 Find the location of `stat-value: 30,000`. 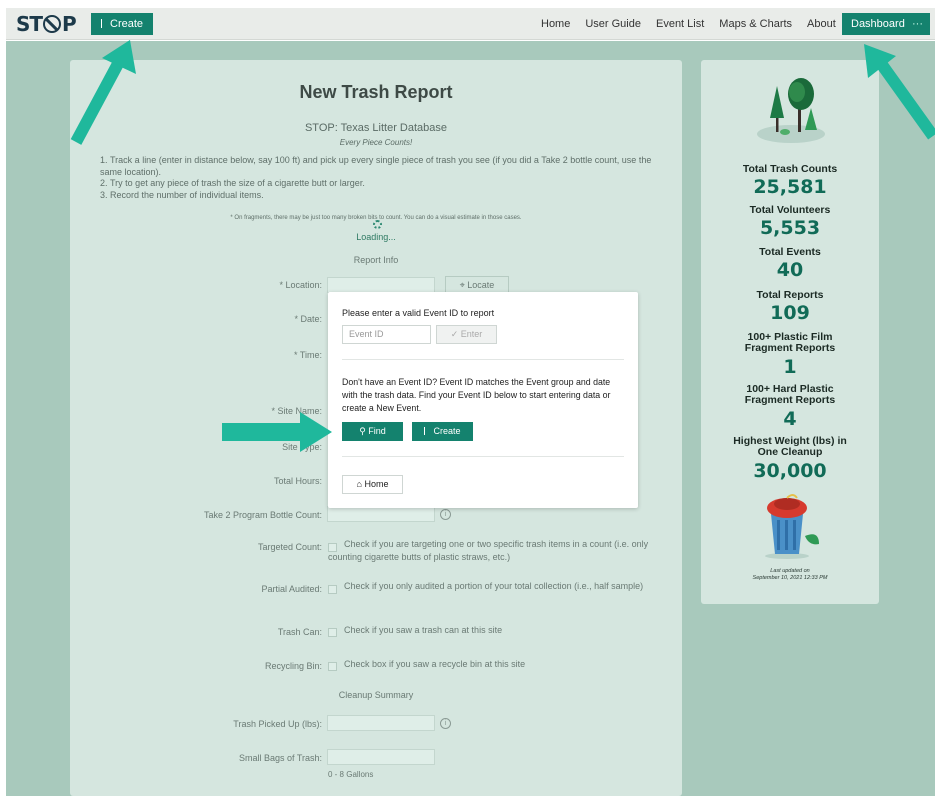

stat-value: 30,000 is located at coordinates (790, 471).